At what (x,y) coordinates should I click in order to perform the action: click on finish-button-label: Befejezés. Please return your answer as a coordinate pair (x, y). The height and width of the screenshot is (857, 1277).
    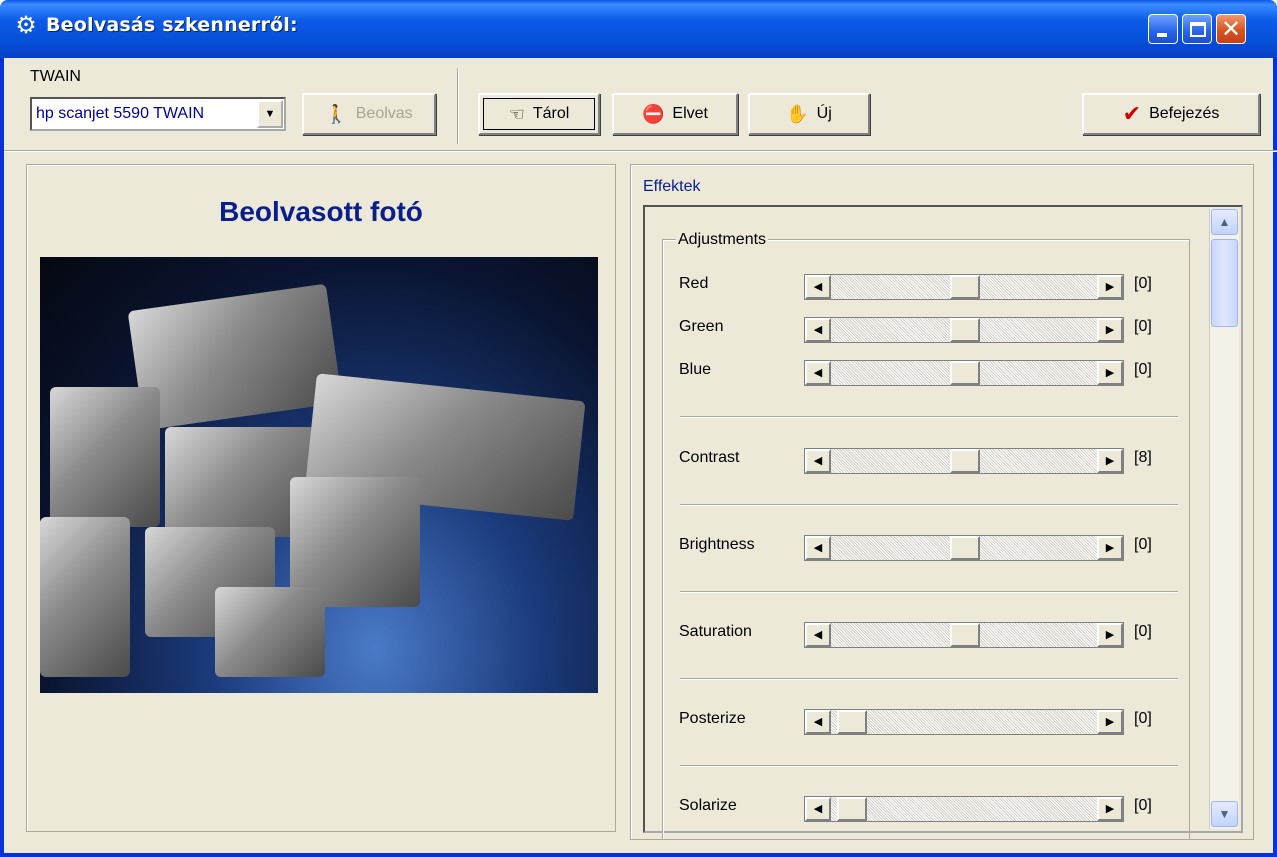
    Looking at the image, I should click on (1184, 113).